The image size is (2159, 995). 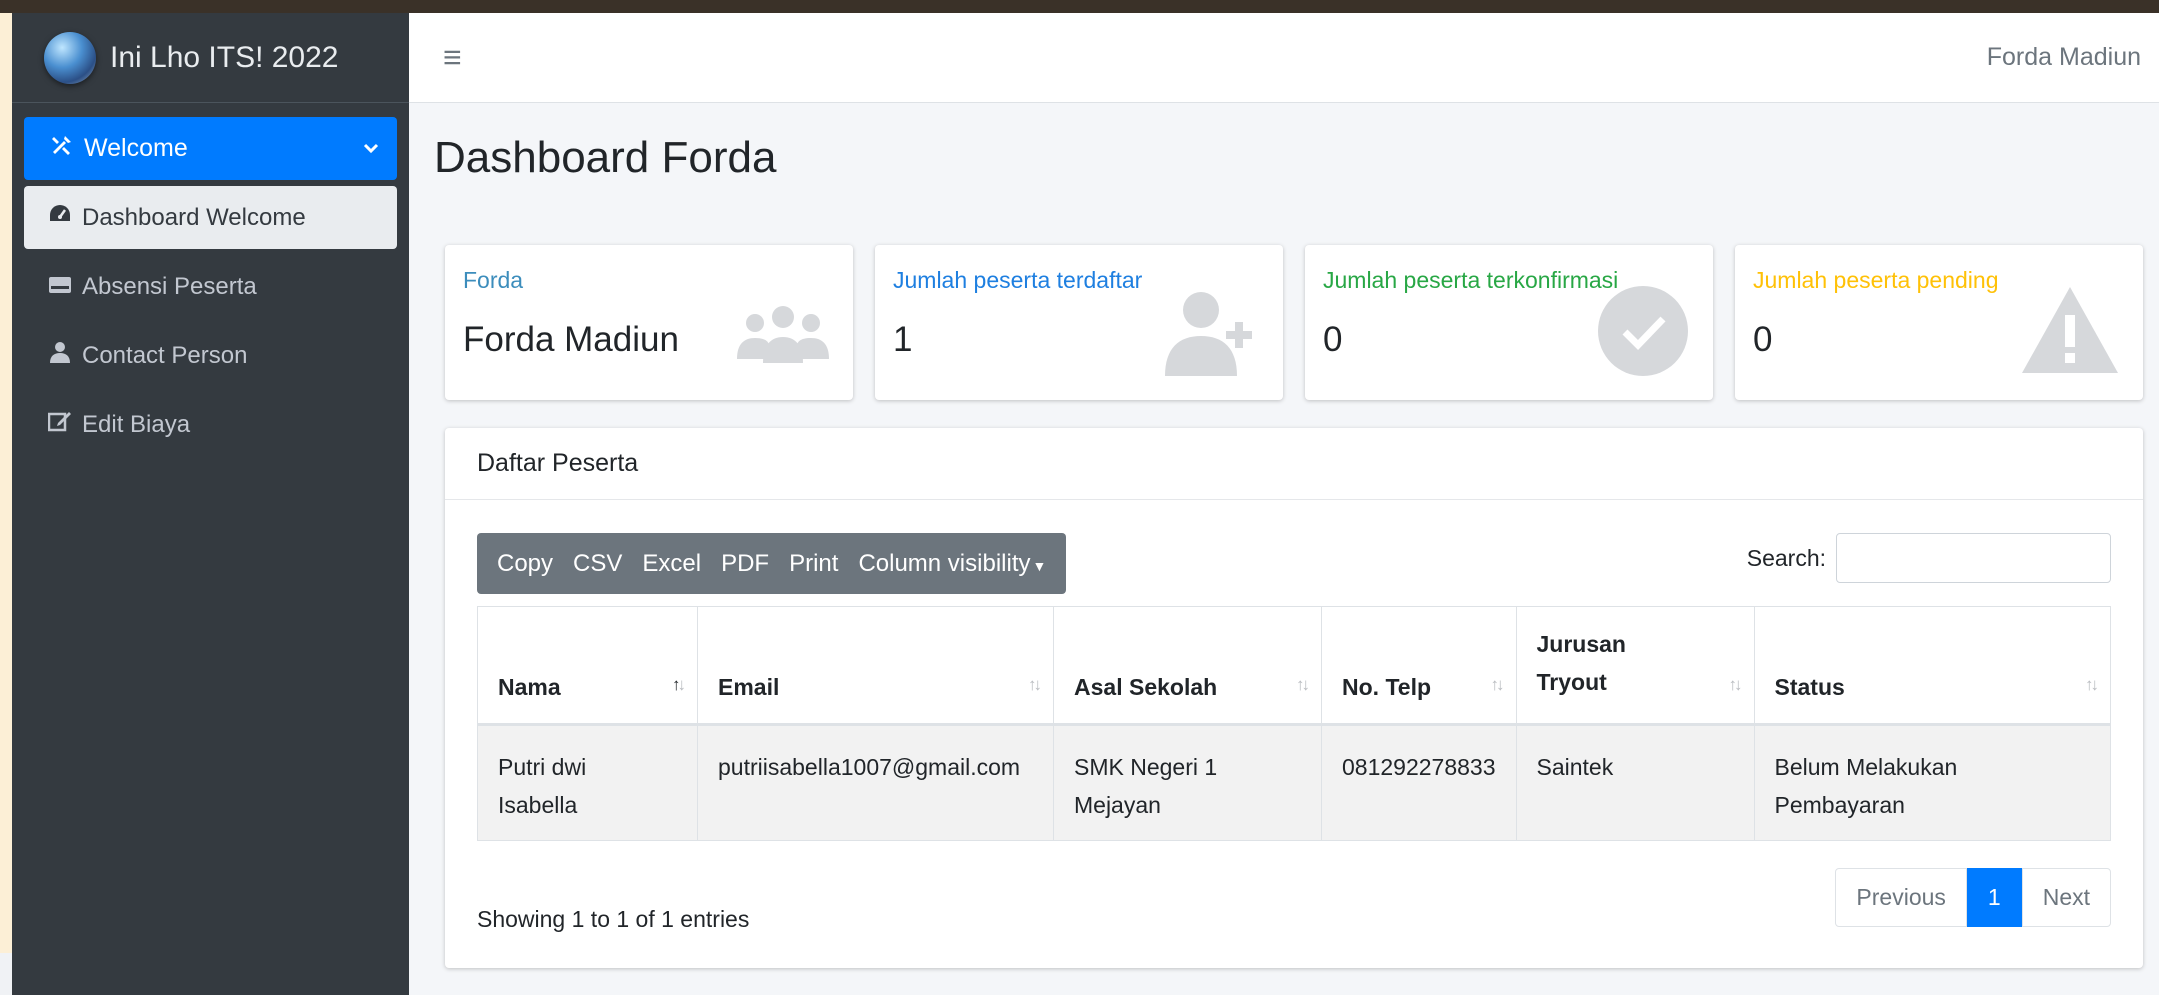 What do you see at coordinates (1635, 666) in the screenshot?
I see `column-header-jurusan-tryout: Jurusan Tryout ↑↓` at bounding box center [1635, 666].